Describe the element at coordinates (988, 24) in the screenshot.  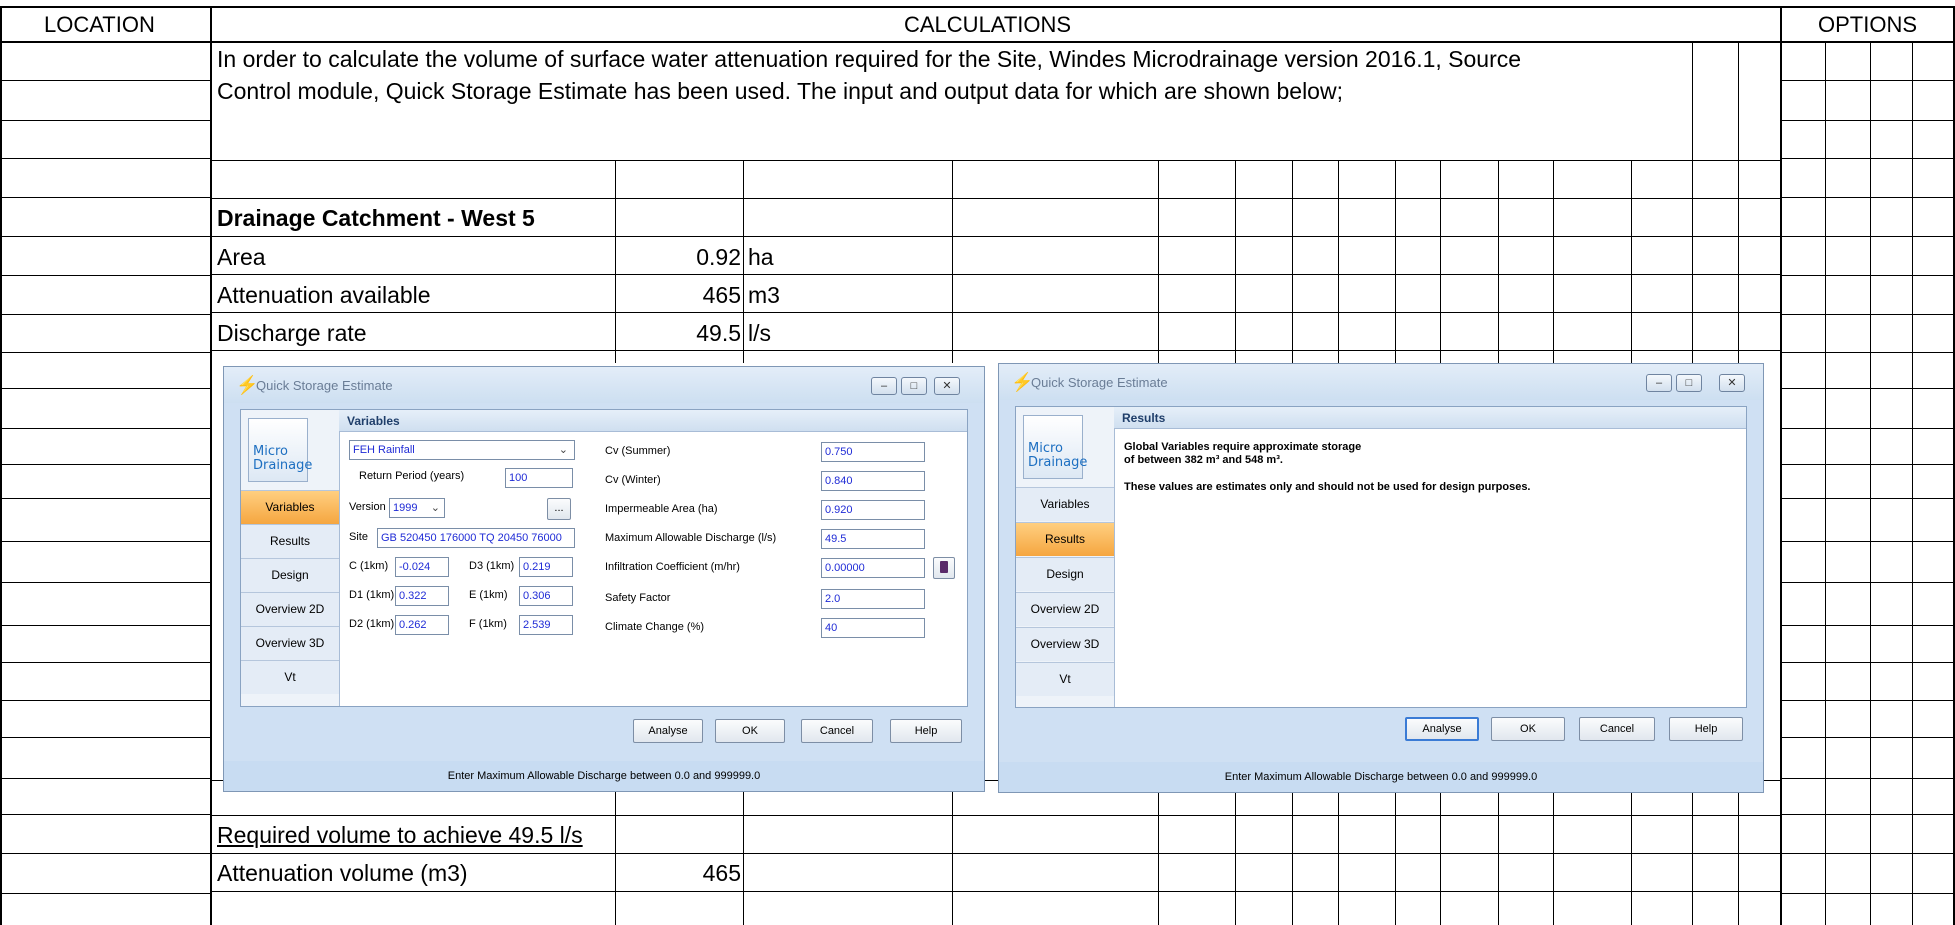
I see `header-calculations: CALCULATIONS` at that location.